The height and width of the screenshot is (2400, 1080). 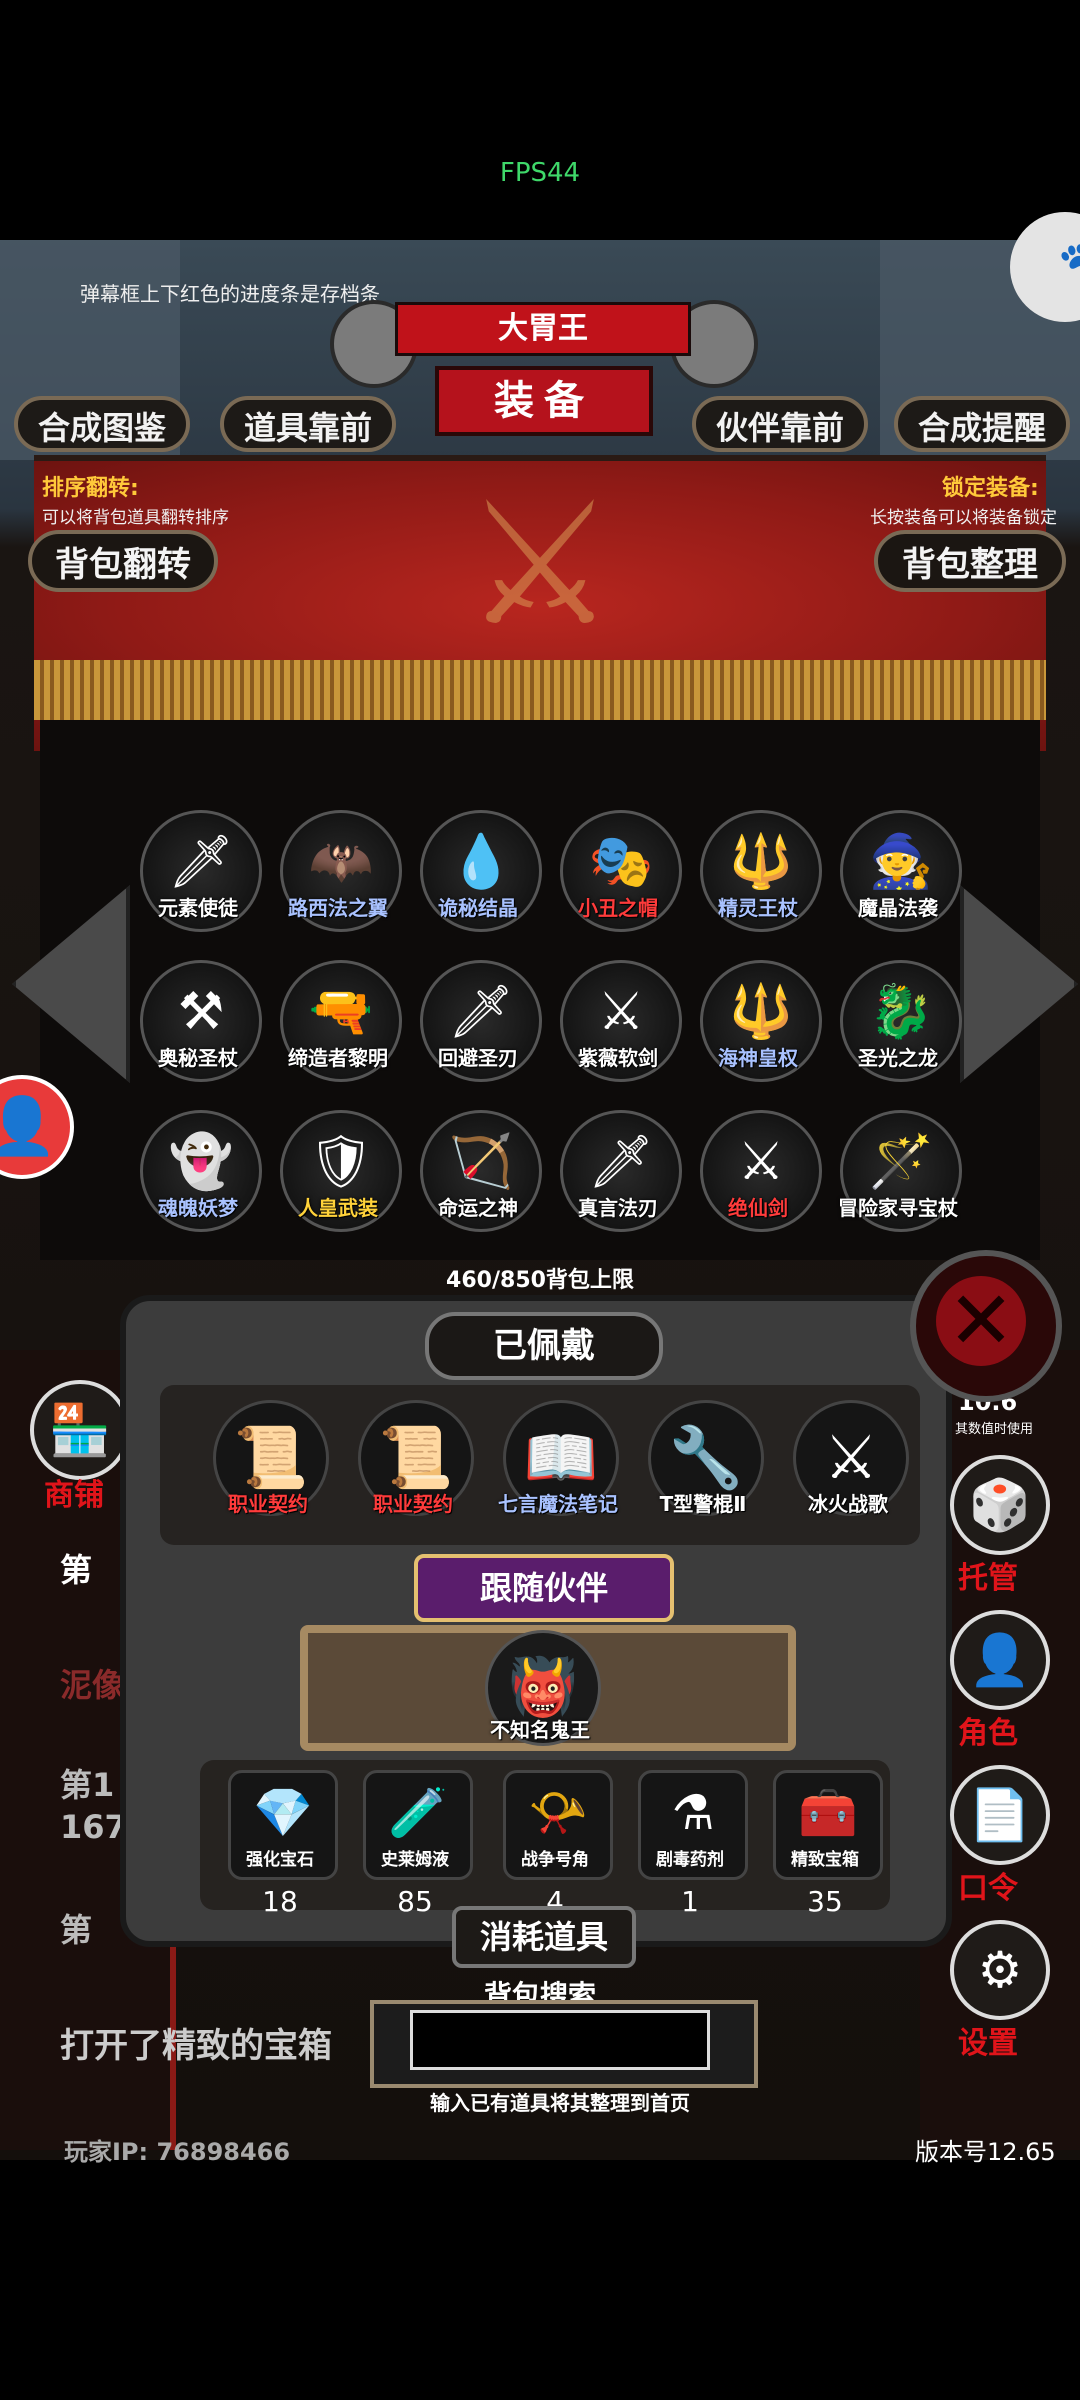 I want to click on side-button-1-icon: 🎲, so click(x=1000, y=1505).